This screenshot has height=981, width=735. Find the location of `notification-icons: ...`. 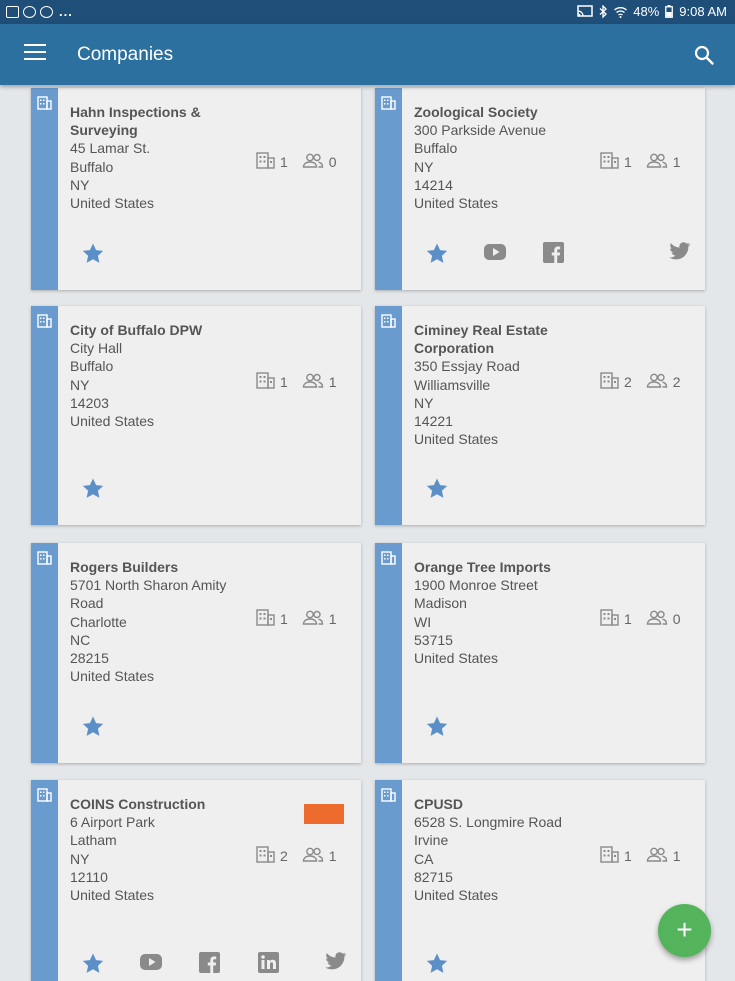

notification-icons: ... is located at coordinates (39, 11).